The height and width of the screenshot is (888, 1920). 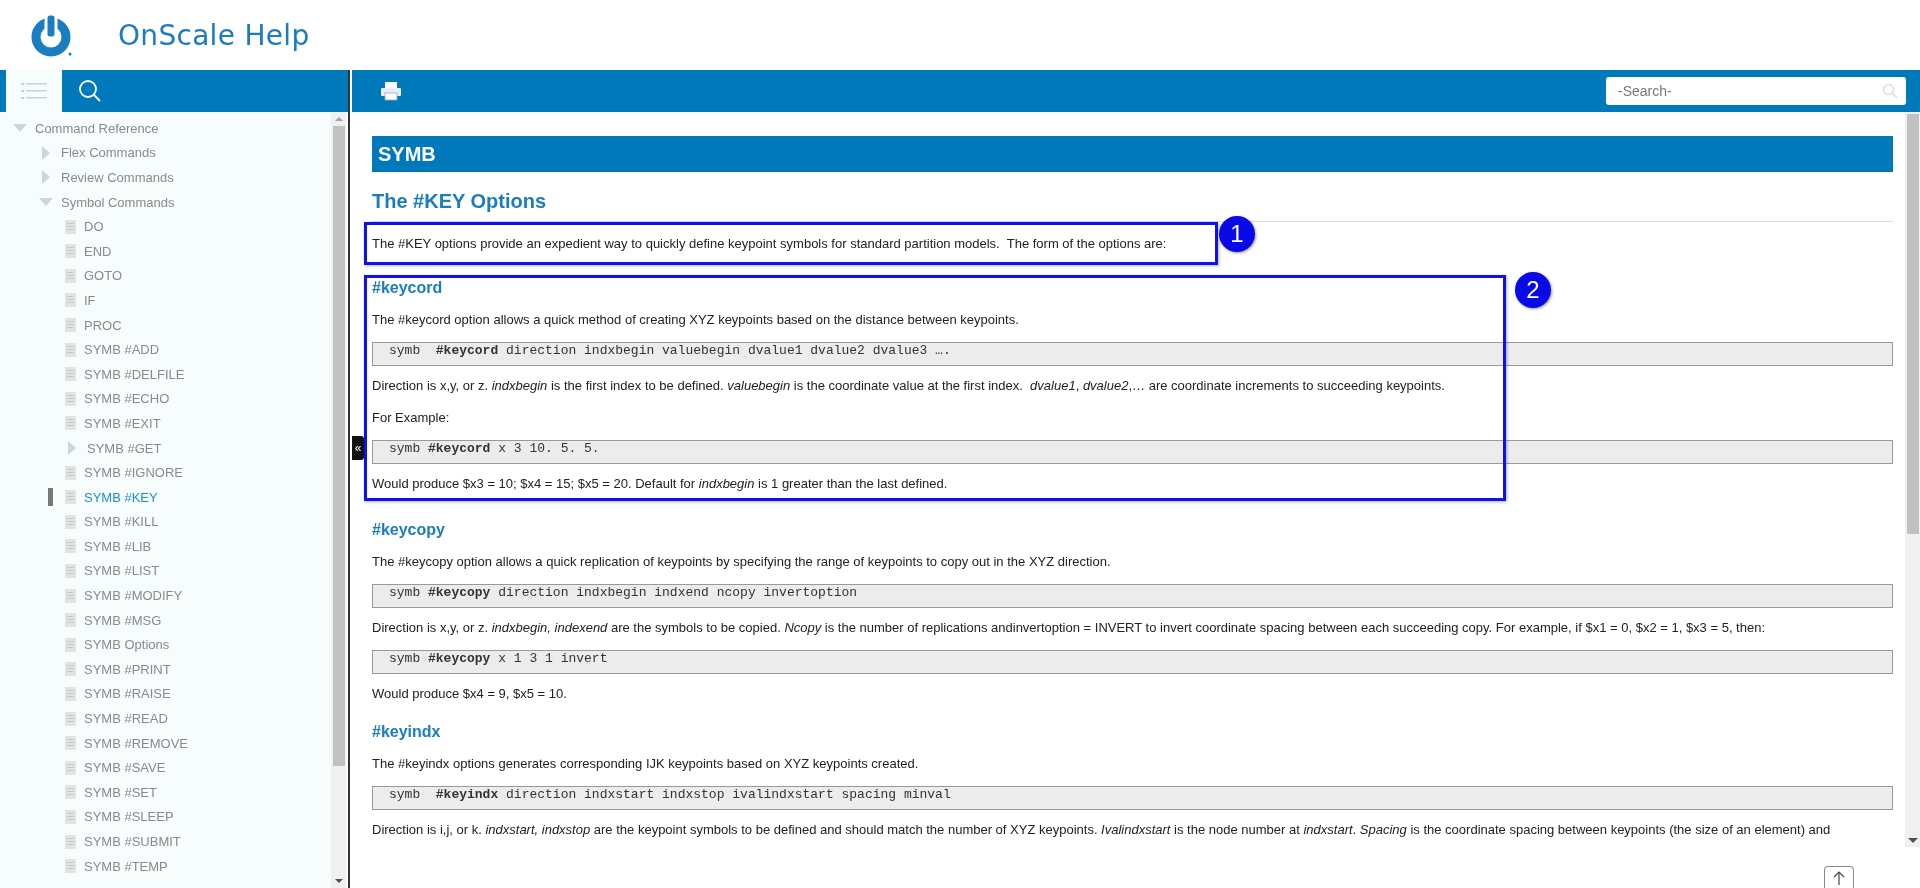 I want to click on paragraph: Direction is i,j, or k. indxstart, indxstop are the keypoint symbols to be defined and should match the number of XYZ keypoints. Ivalindxstart is the node number at indxstart. Spacing is the coordinate spacing between keypoints (the size of an element) and, so click(x=1102, y=830).